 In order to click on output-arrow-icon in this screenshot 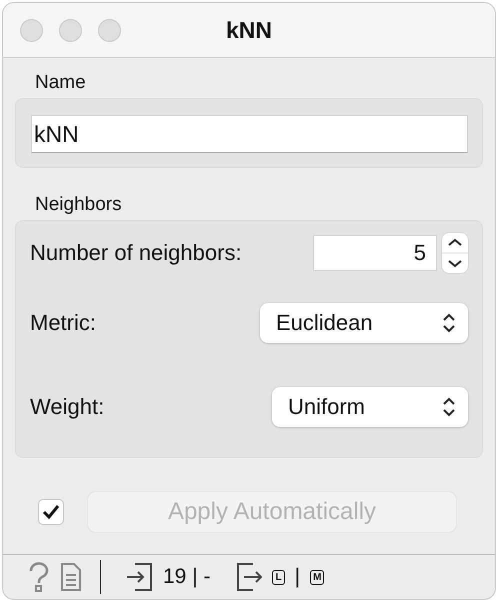, I will do `click(249, 577)`.